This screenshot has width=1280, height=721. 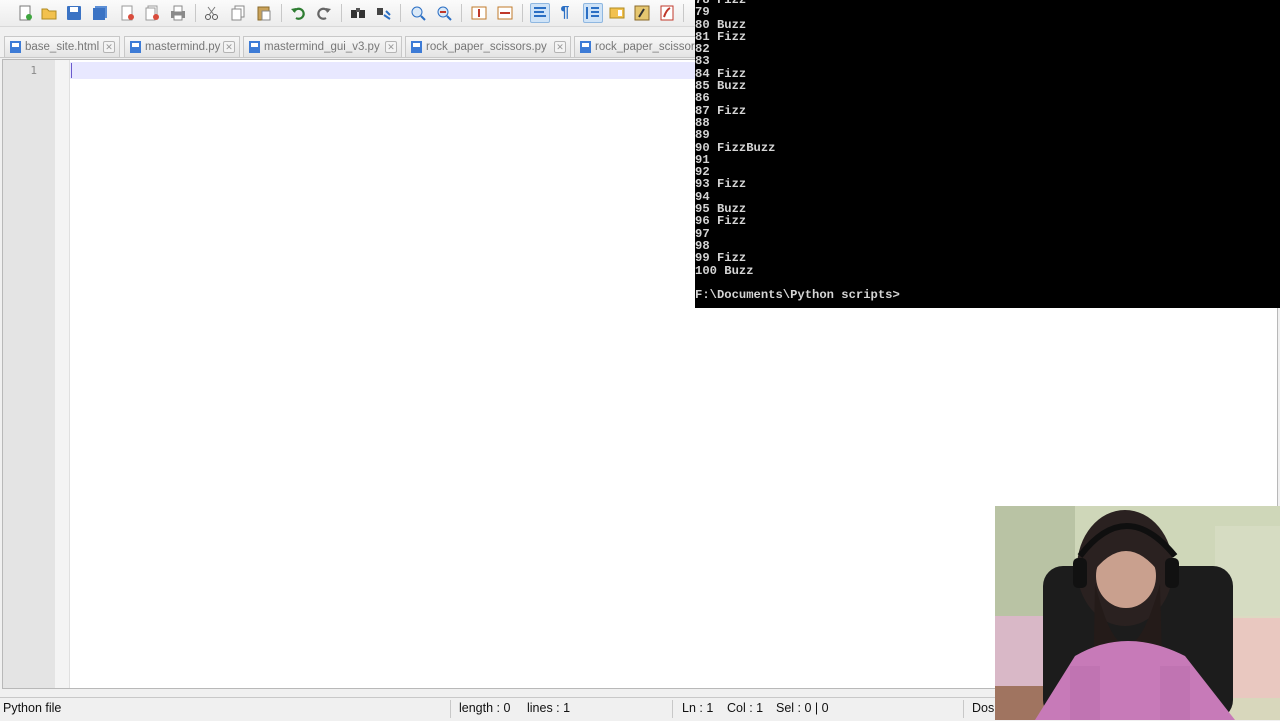 I want to click on console-line: 96 Fizz, so click(x=721, y=221).